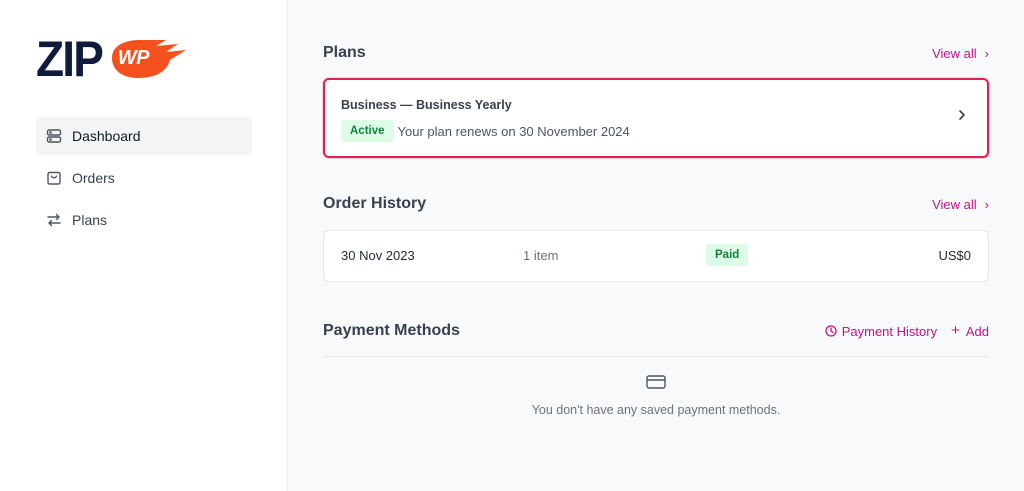 The height and width of the screenshot is (491, 1024). What do you see at coordinates (106, 136) in the screenshot?
I see `sidebar-item-label: Dashboard` at bounding box center [106, 136].